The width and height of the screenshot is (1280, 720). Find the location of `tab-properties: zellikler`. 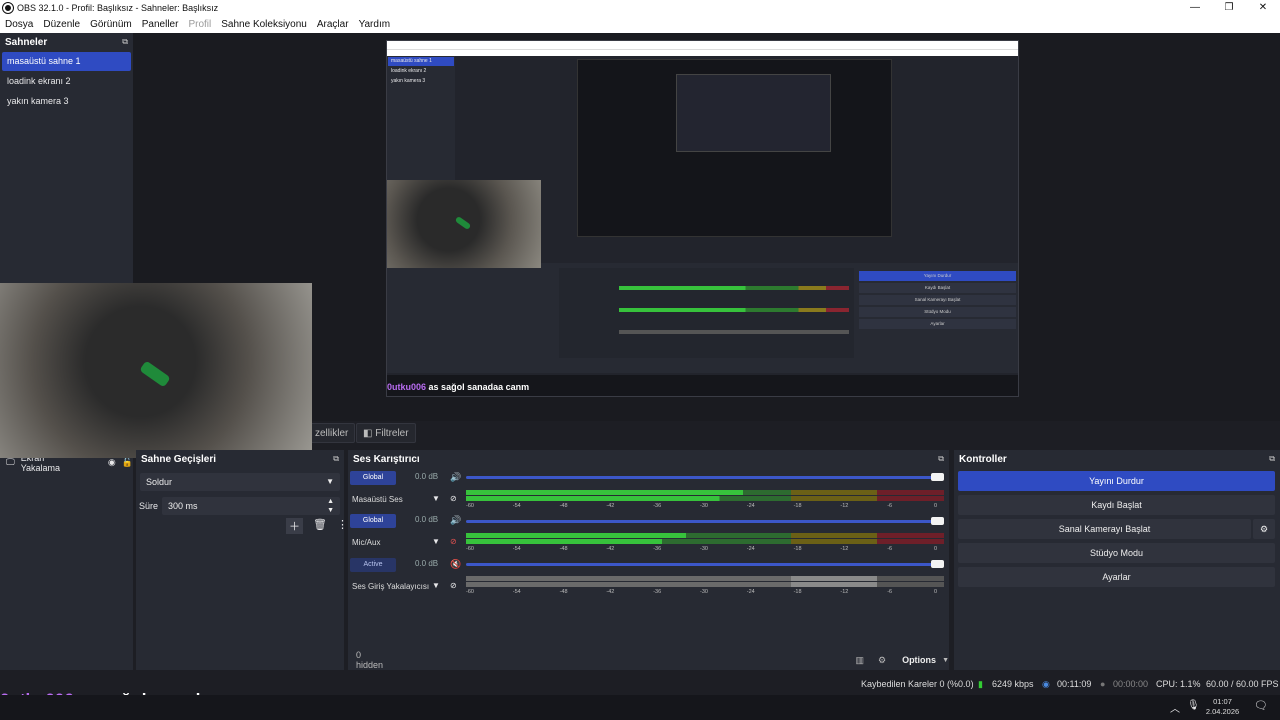

tab-properties: zellikler is located at coordinates (332, 433).